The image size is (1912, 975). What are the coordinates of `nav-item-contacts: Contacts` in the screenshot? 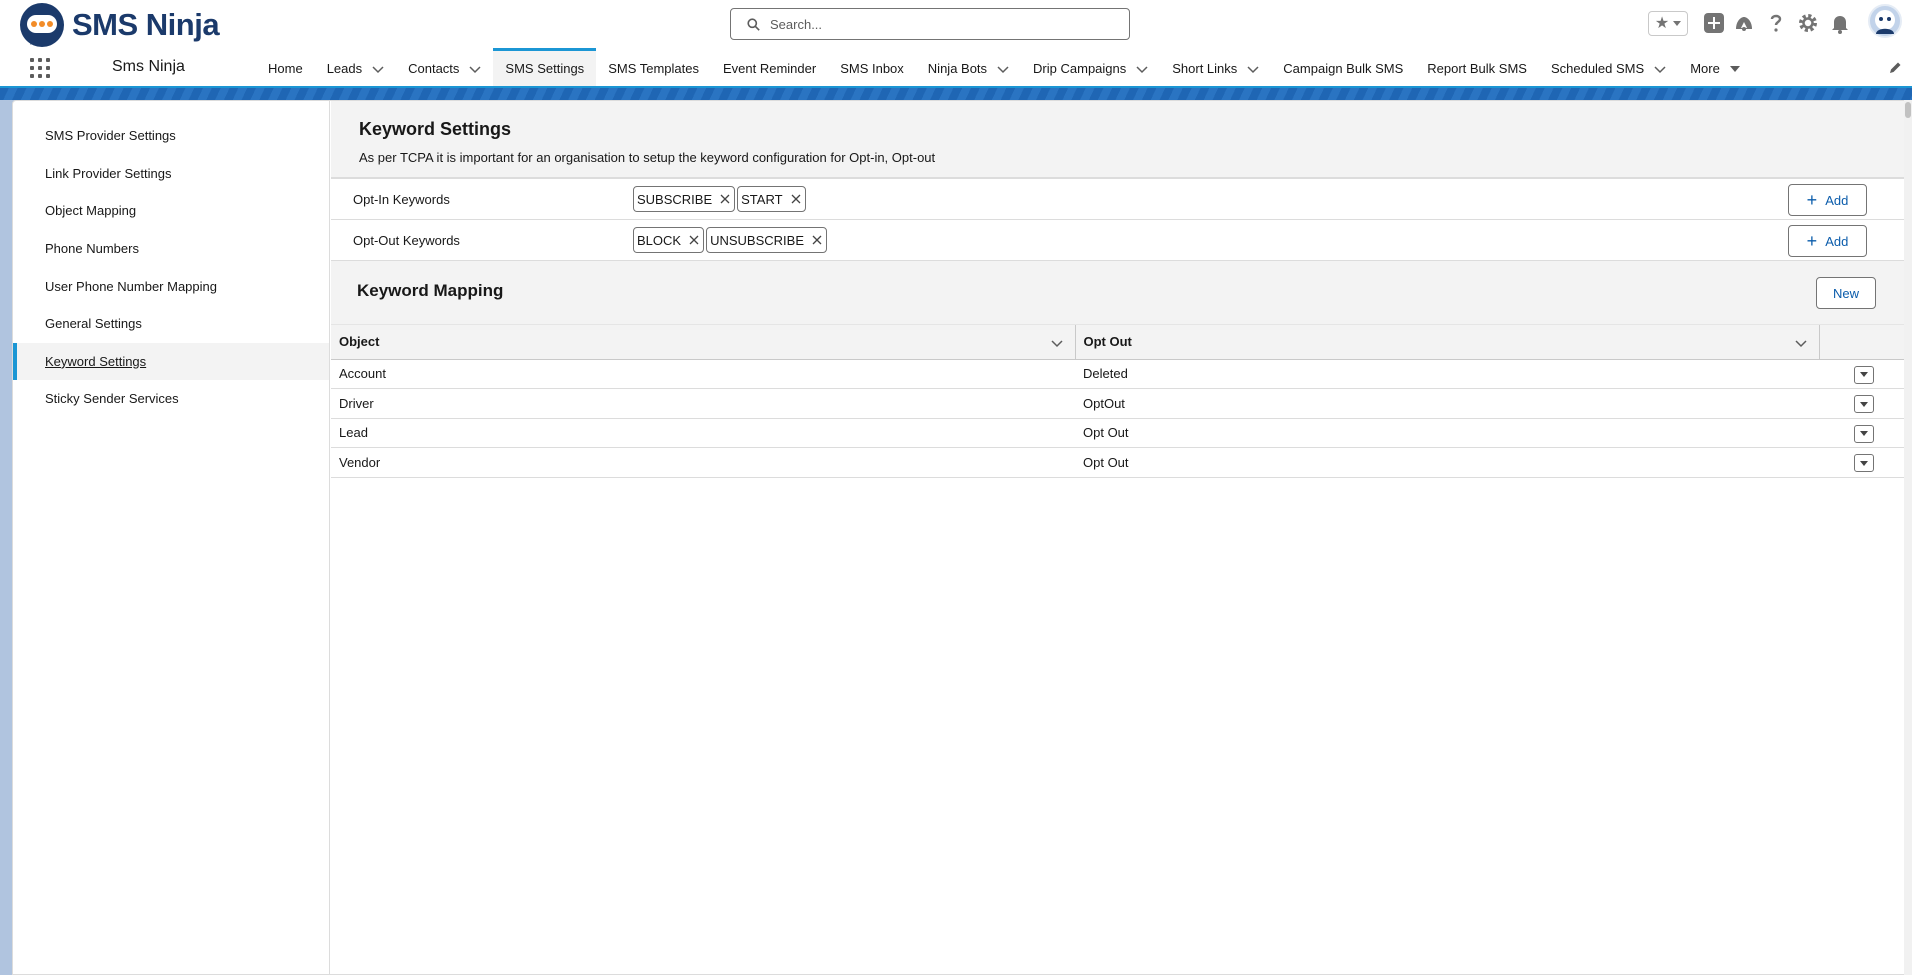 It's located at (444, 67).